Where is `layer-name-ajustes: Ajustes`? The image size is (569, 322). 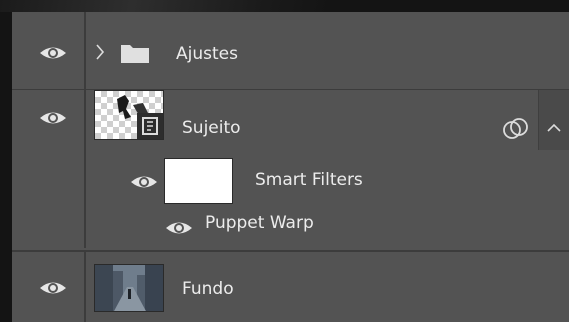 layer-name-ajustes: Ajustes is located at coordinates (207, 54).